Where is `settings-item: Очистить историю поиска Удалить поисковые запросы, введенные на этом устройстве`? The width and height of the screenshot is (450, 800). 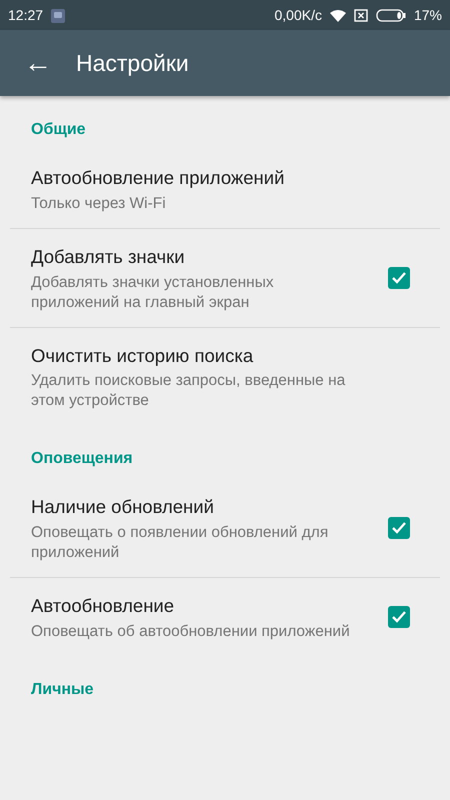 settings-item: Очистить историю поиска Удалить поисковые запросы, введенные на этом устройстве is located at coordinates (225, 377).